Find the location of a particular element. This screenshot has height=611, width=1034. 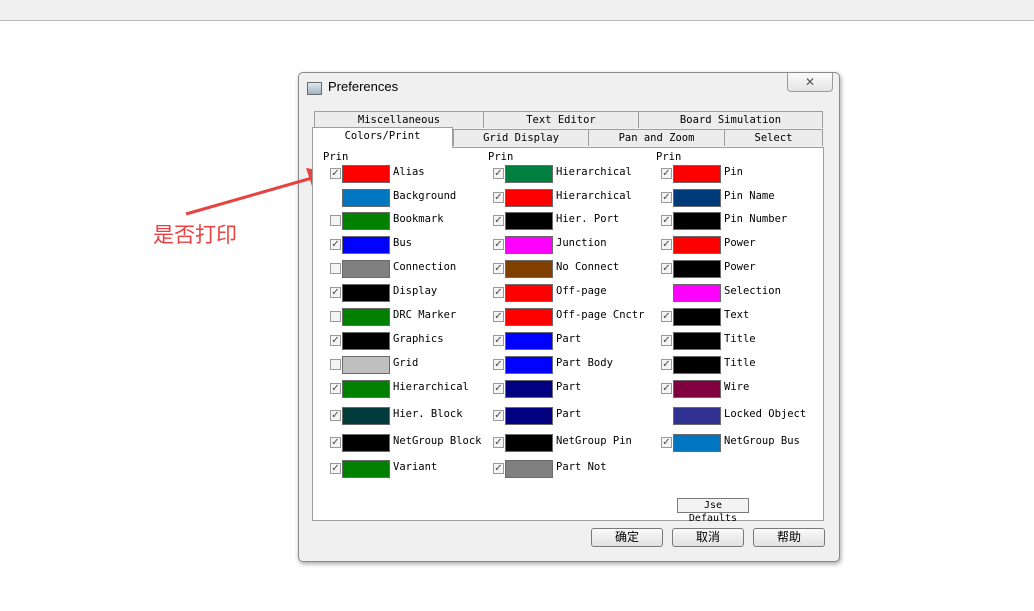

tab-text-editor: Text Editor is located at coordinates (561, 119).